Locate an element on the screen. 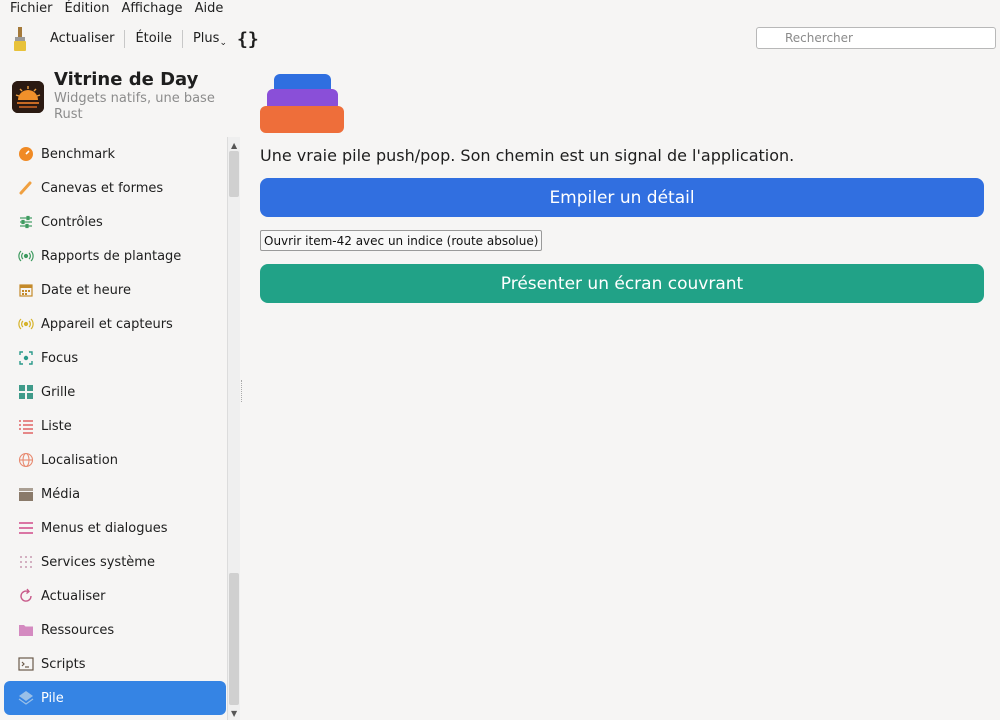 This screenshot has width=1000, height=720. sidebar-item-label: Média is located at coordinates (61, 494).